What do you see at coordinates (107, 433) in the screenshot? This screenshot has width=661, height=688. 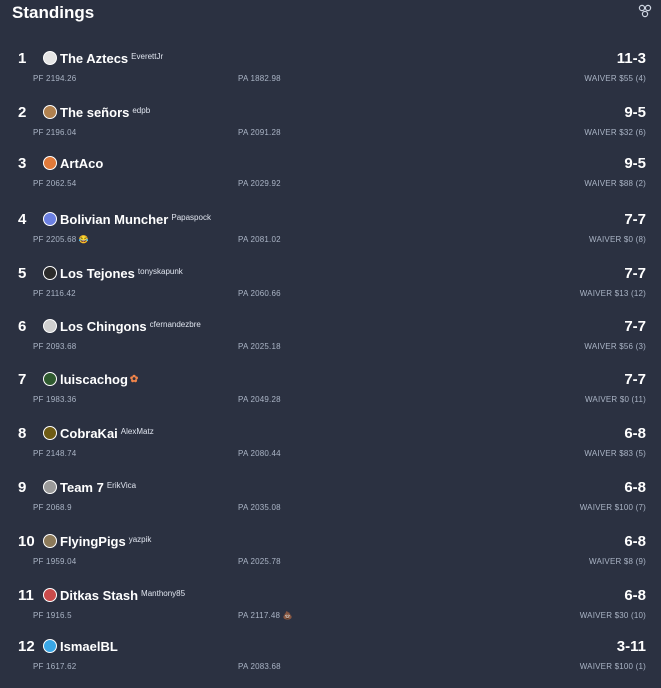 I see `team-name: CobraKai AlexMatz` at bounding box center [107, 433].